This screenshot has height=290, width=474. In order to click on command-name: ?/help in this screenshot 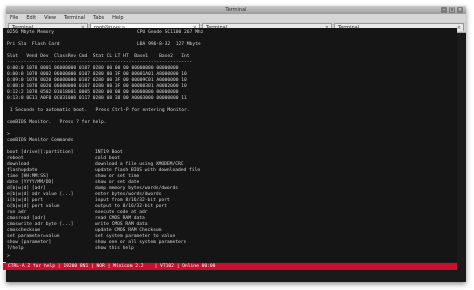, I will do `click(15, 248)`.